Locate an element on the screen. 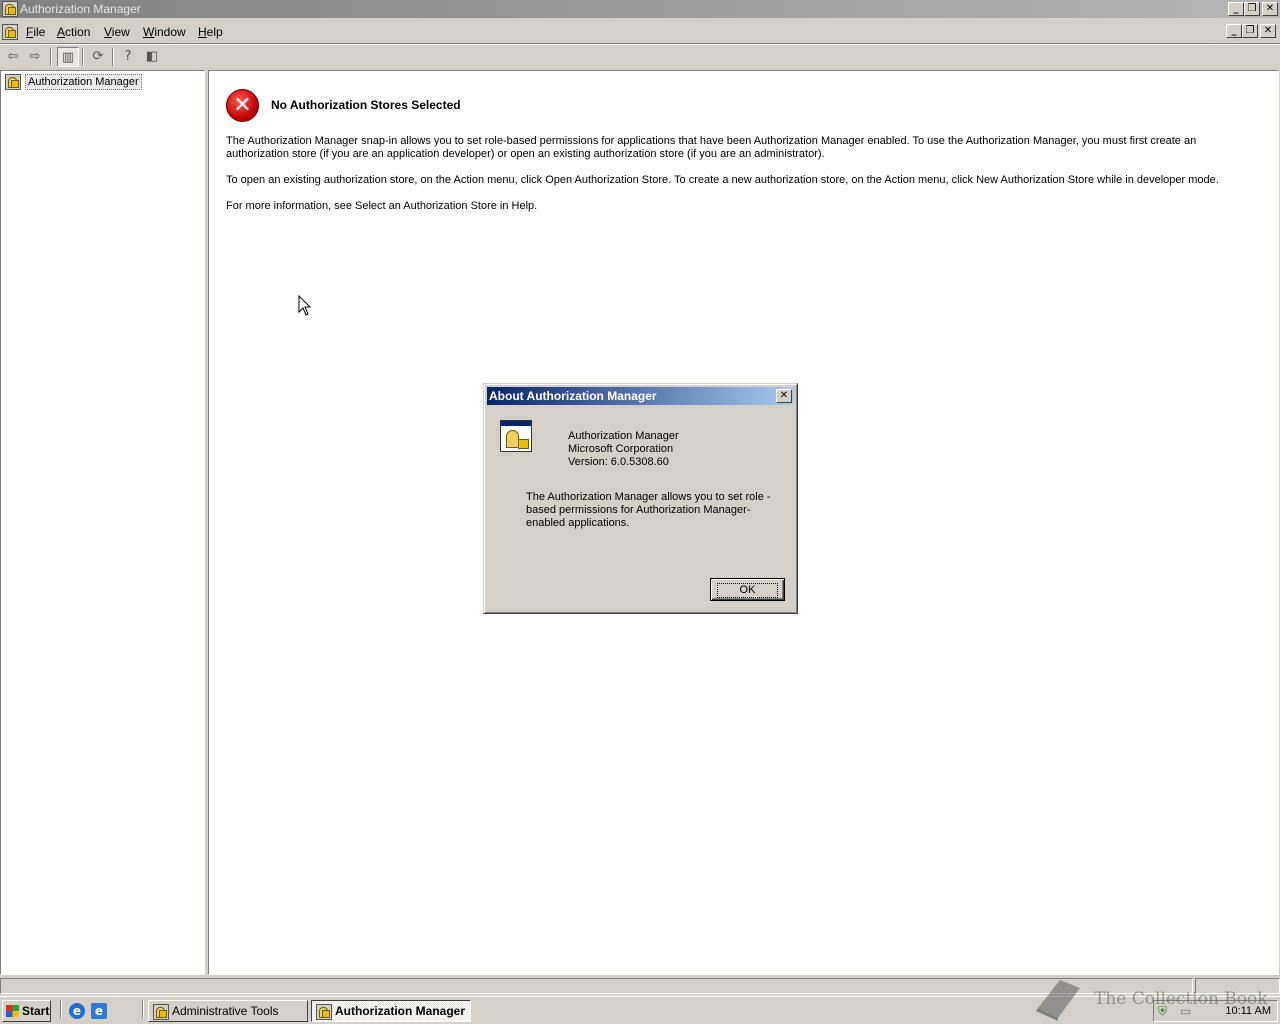 Image resolution: width=1280 pixels, height=1024 pixels. ok-button-label: OK is located at coordinates (747, 590).